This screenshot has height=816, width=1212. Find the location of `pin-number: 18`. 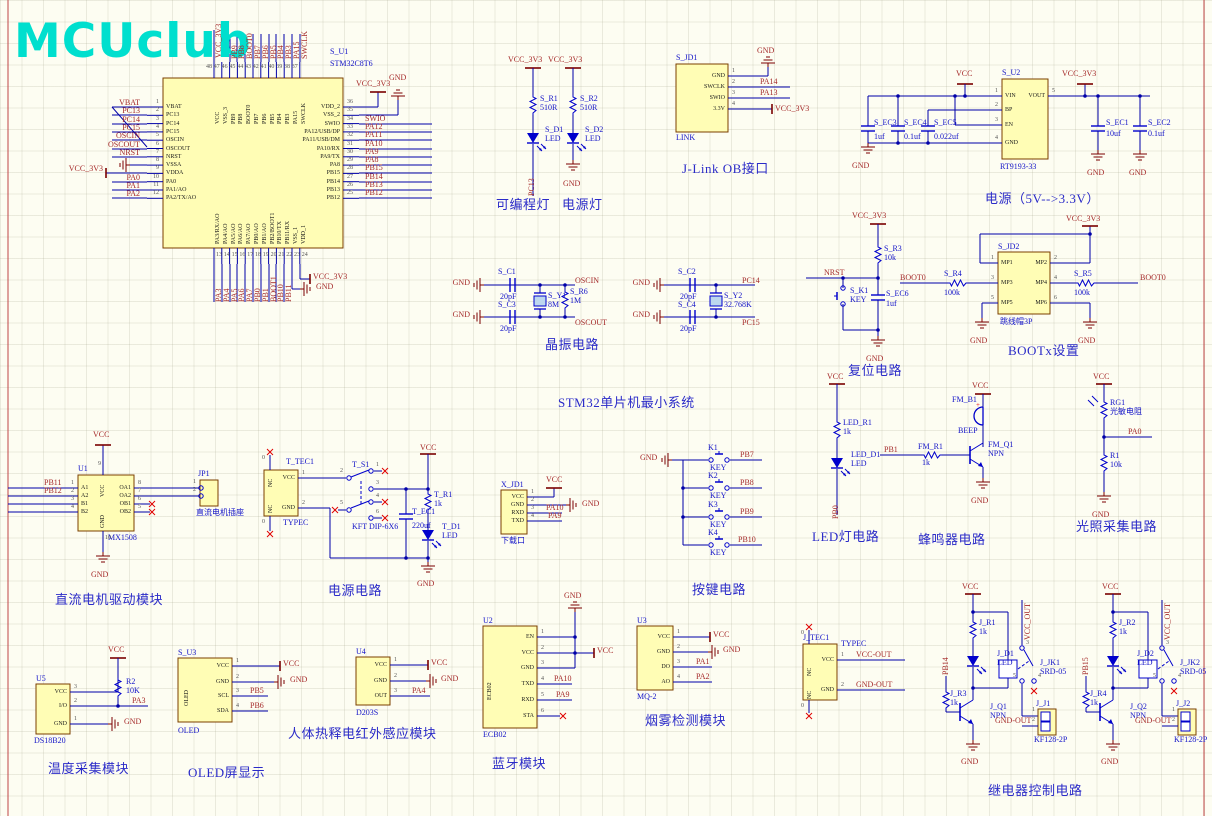

pin-number: 18 is located at coordinates (258, 255).